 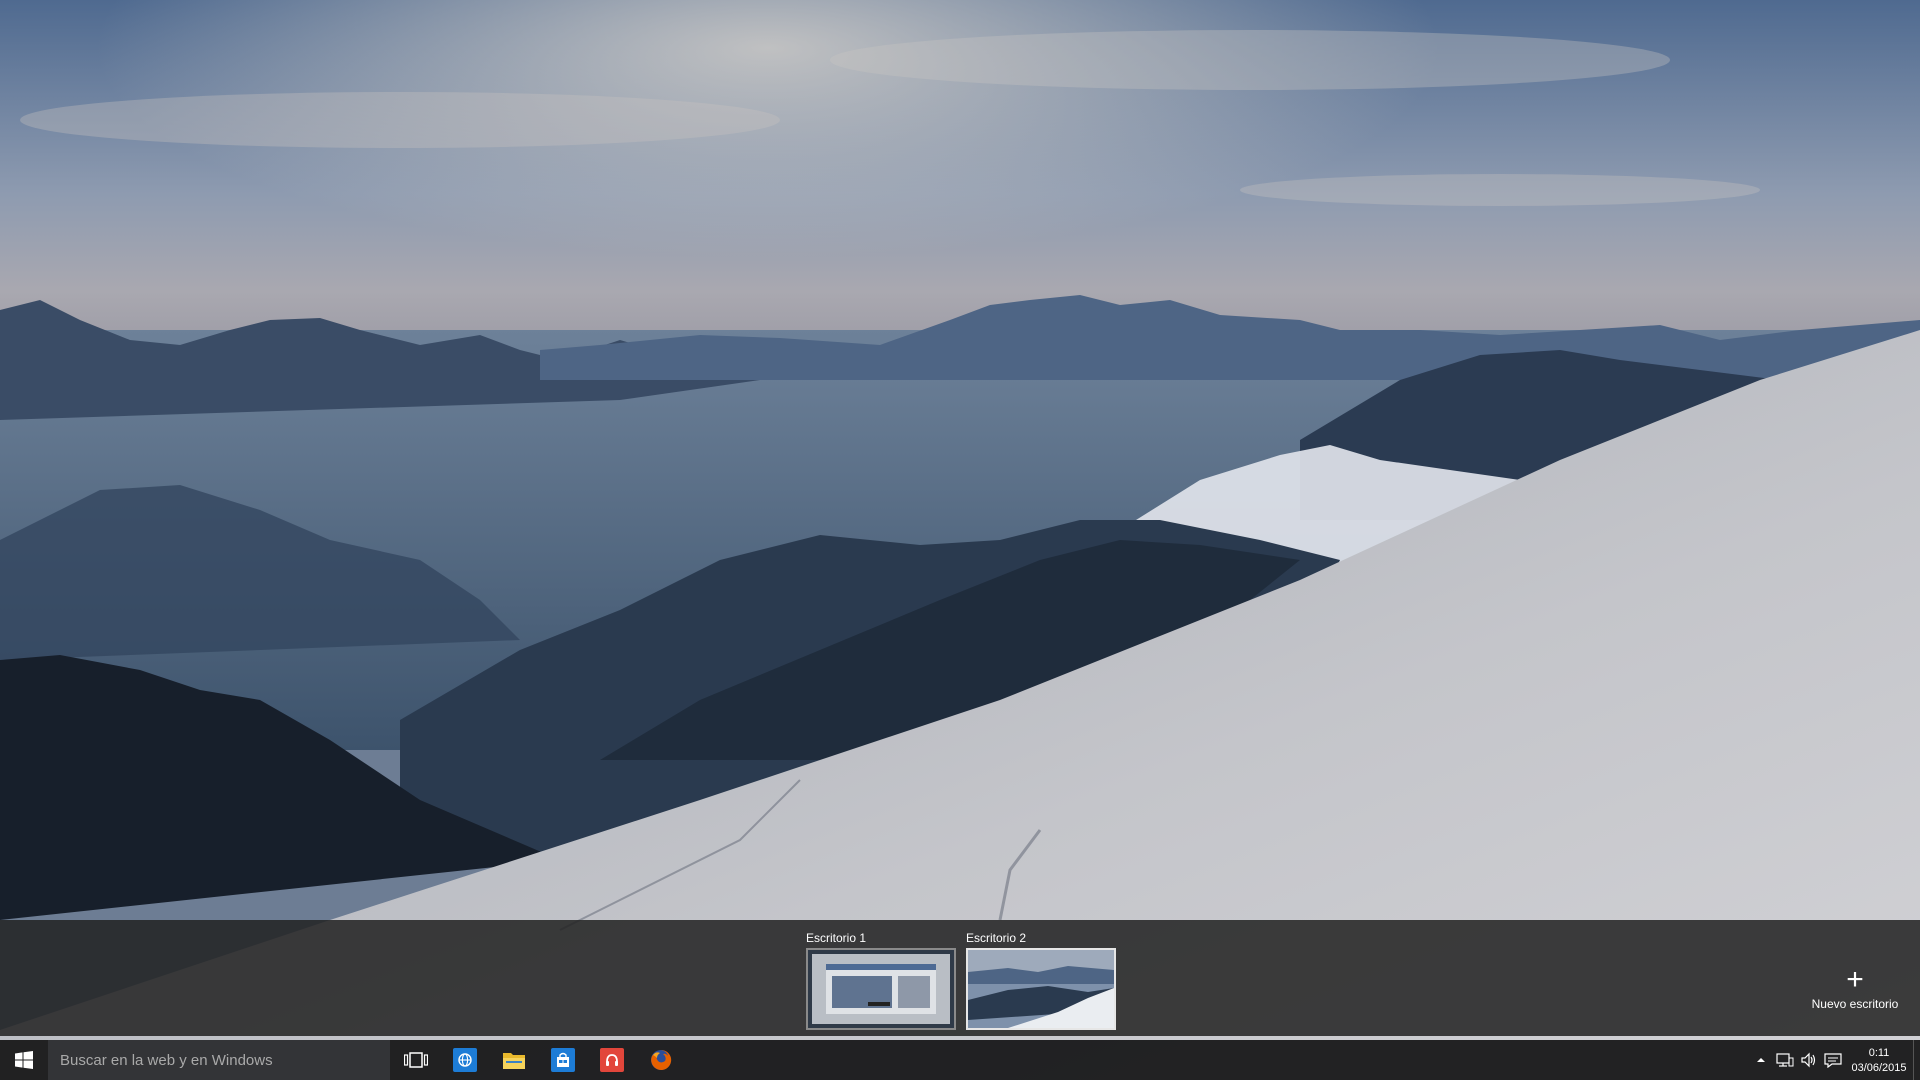 I want to click on desktop-1-item: Escritorio 1, so click(x=881, y=980).